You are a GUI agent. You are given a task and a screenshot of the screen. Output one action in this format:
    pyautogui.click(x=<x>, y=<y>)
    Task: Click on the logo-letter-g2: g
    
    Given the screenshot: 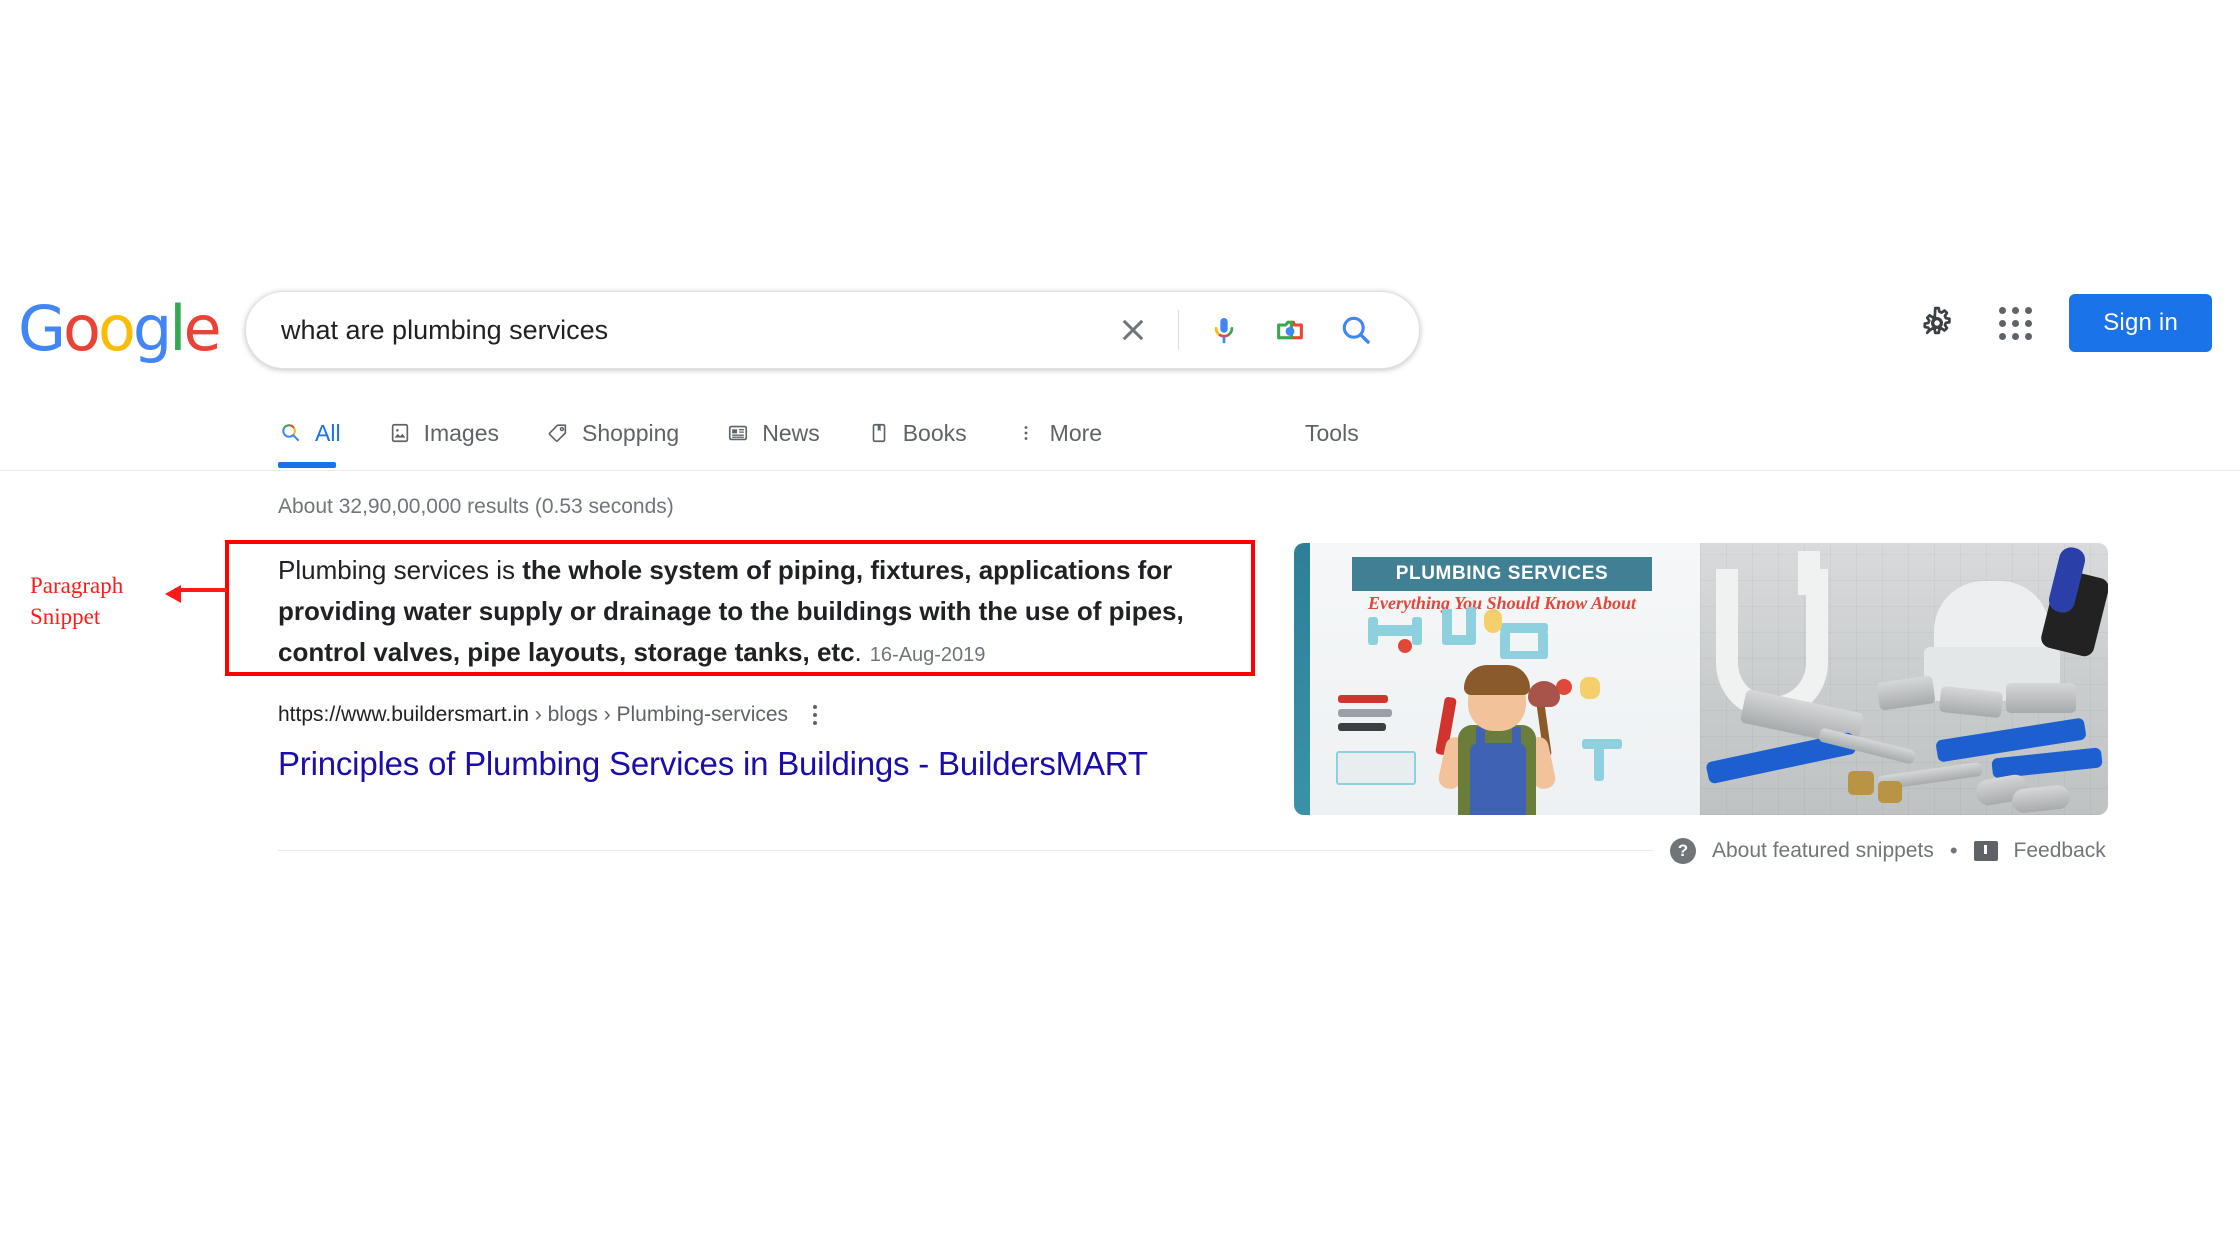 What is the action you would take?
    pyautogui.click(x=152, y=328)
    